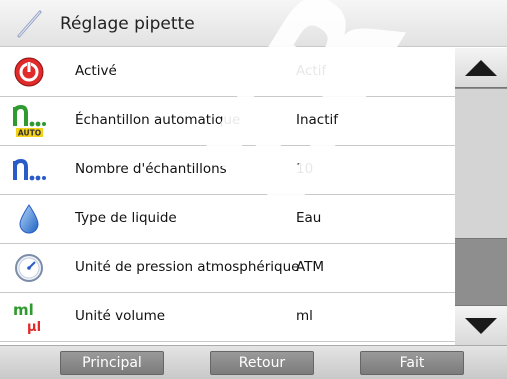 The image size is (507, 379). I want to click on title-bar: Réglage pipette, so click(253, 23).